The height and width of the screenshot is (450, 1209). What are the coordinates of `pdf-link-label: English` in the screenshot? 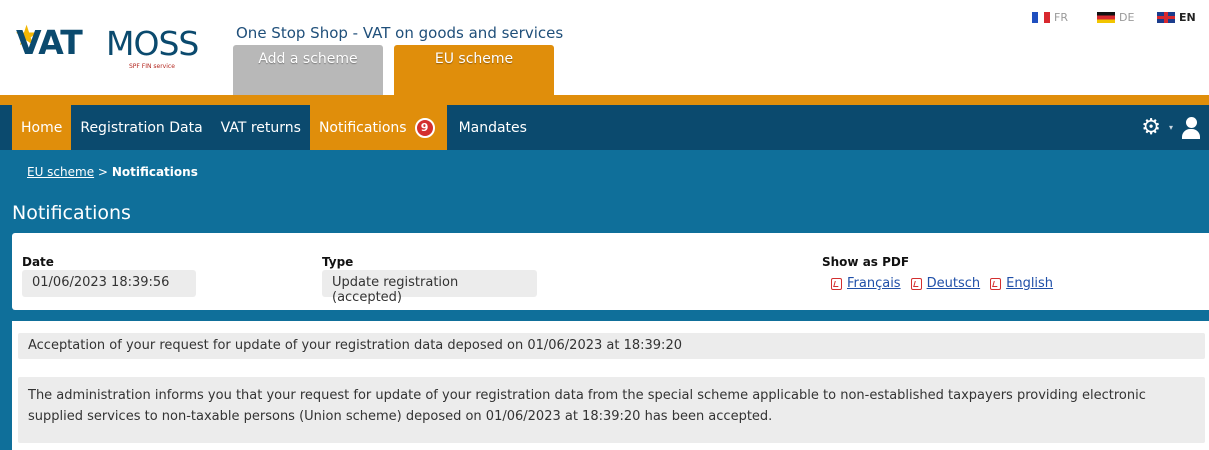 It's located at (1030, 283).